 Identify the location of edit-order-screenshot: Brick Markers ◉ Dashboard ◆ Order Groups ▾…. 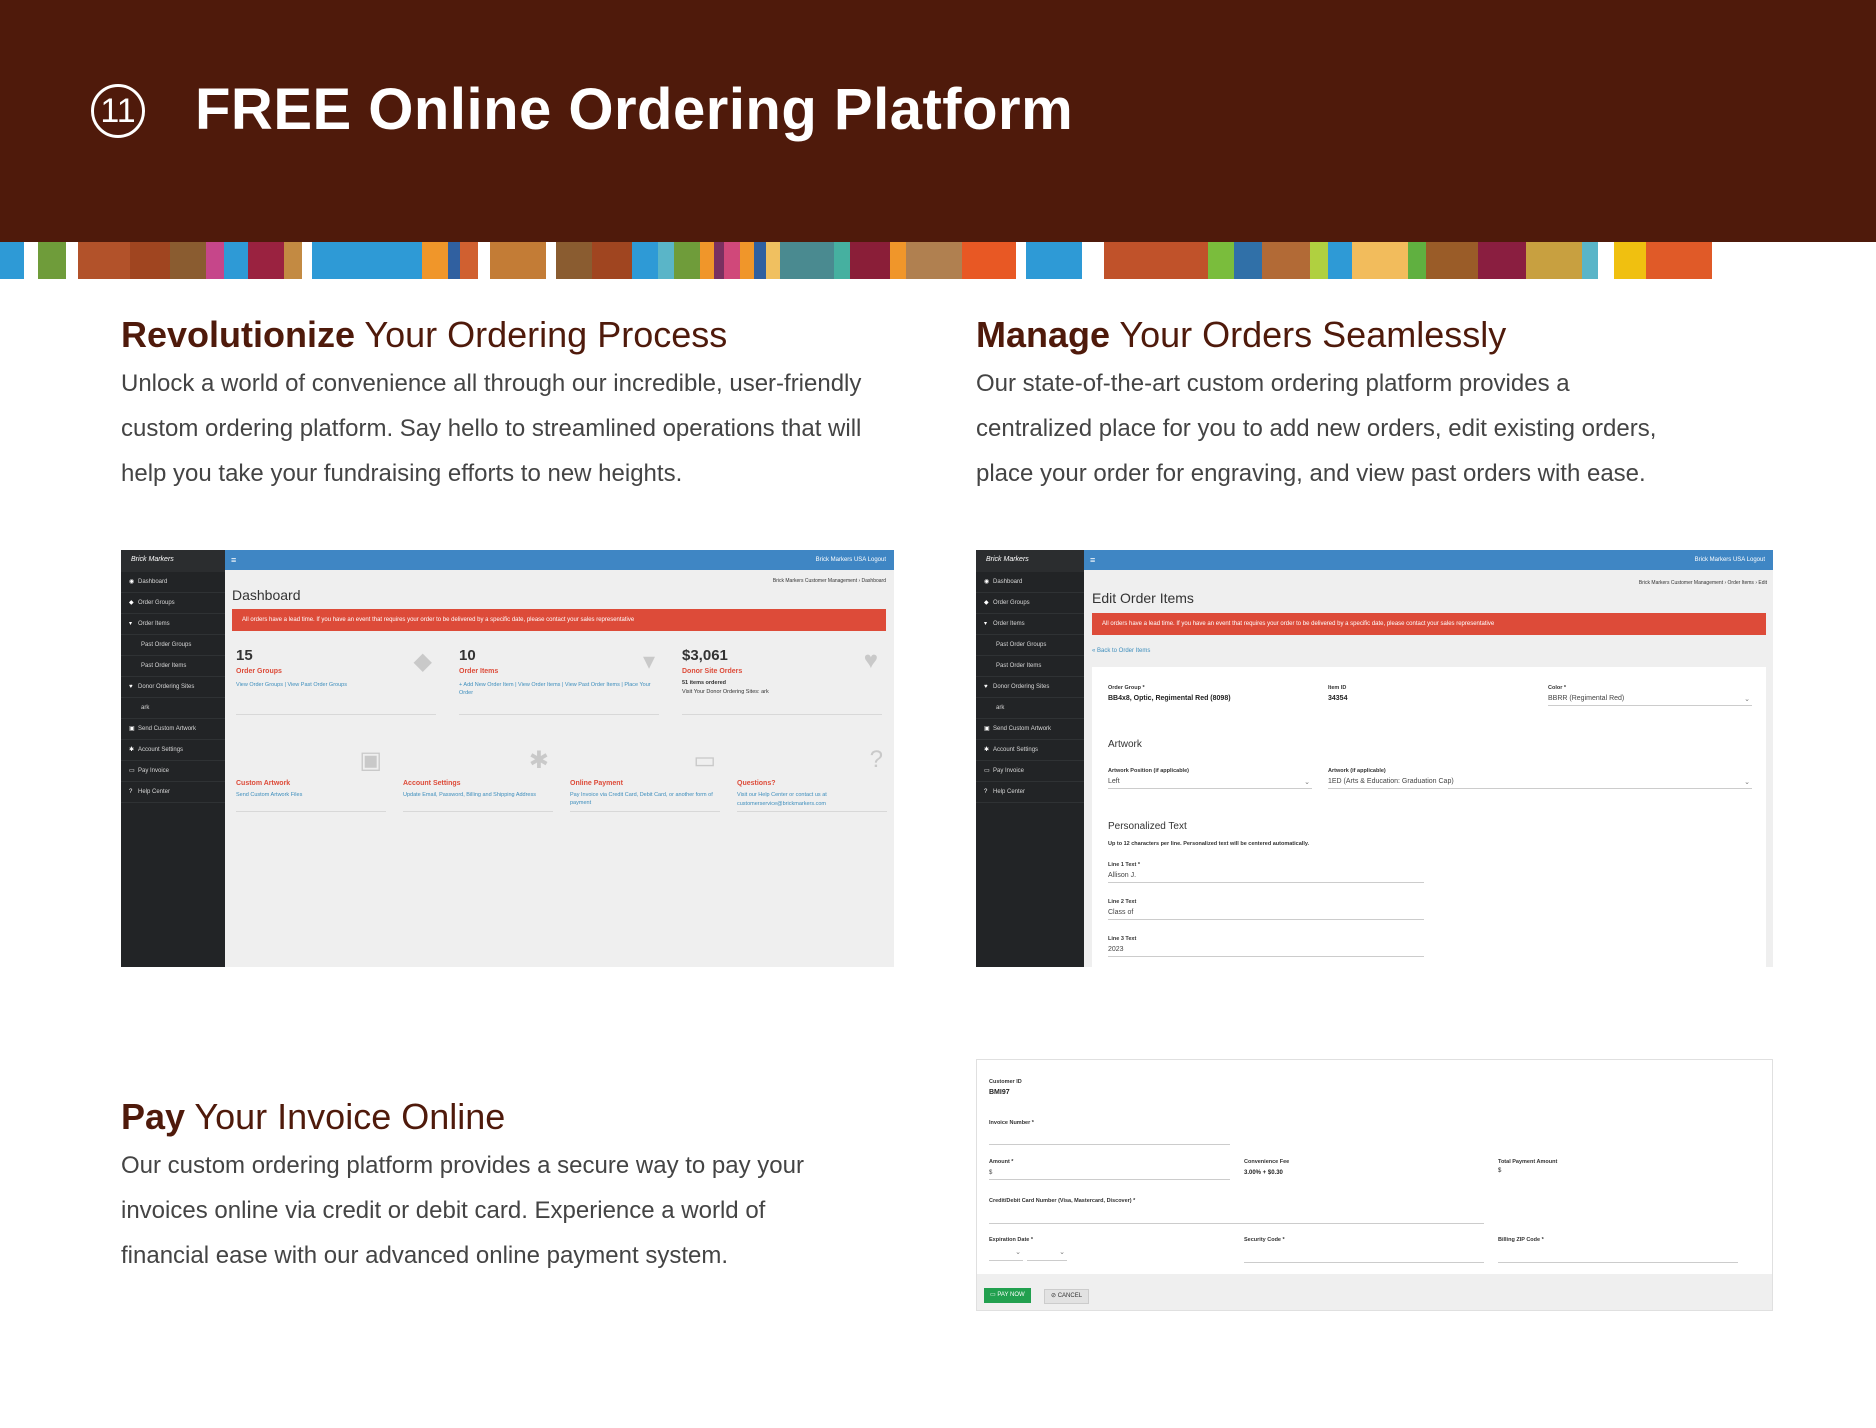
(1374, 758).